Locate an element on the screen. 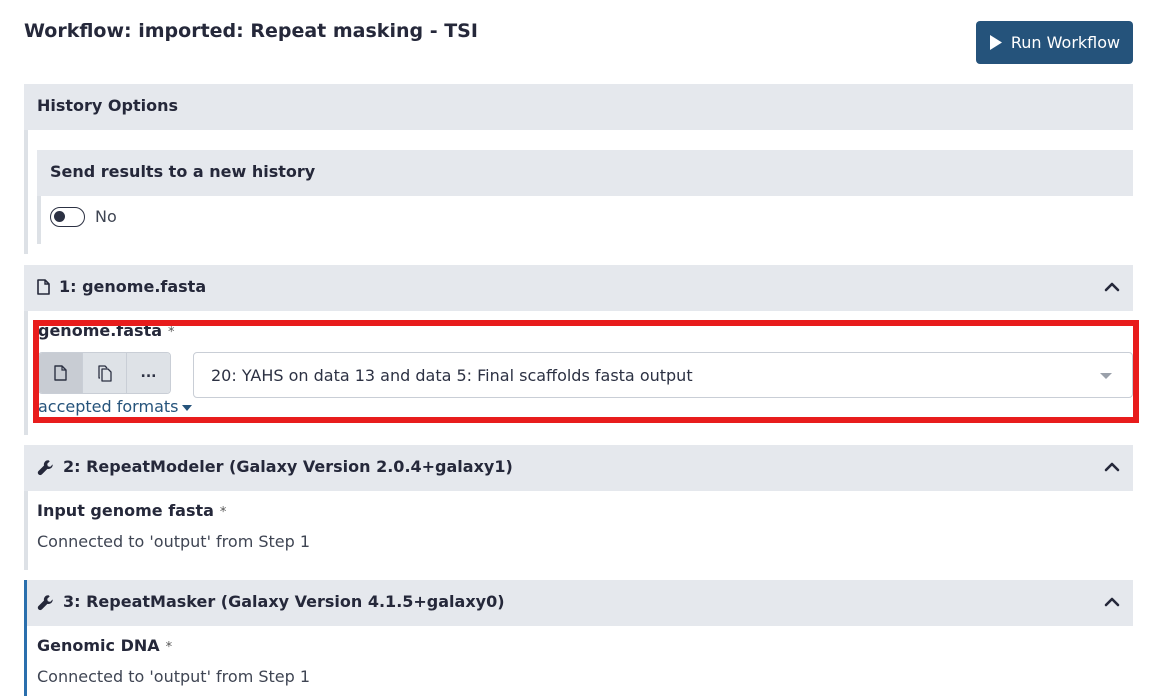 Image resolution: width=1154 pixels, height=696 pixels. step1-title: 1: genome.fasta is located at coordinates (133, 286).